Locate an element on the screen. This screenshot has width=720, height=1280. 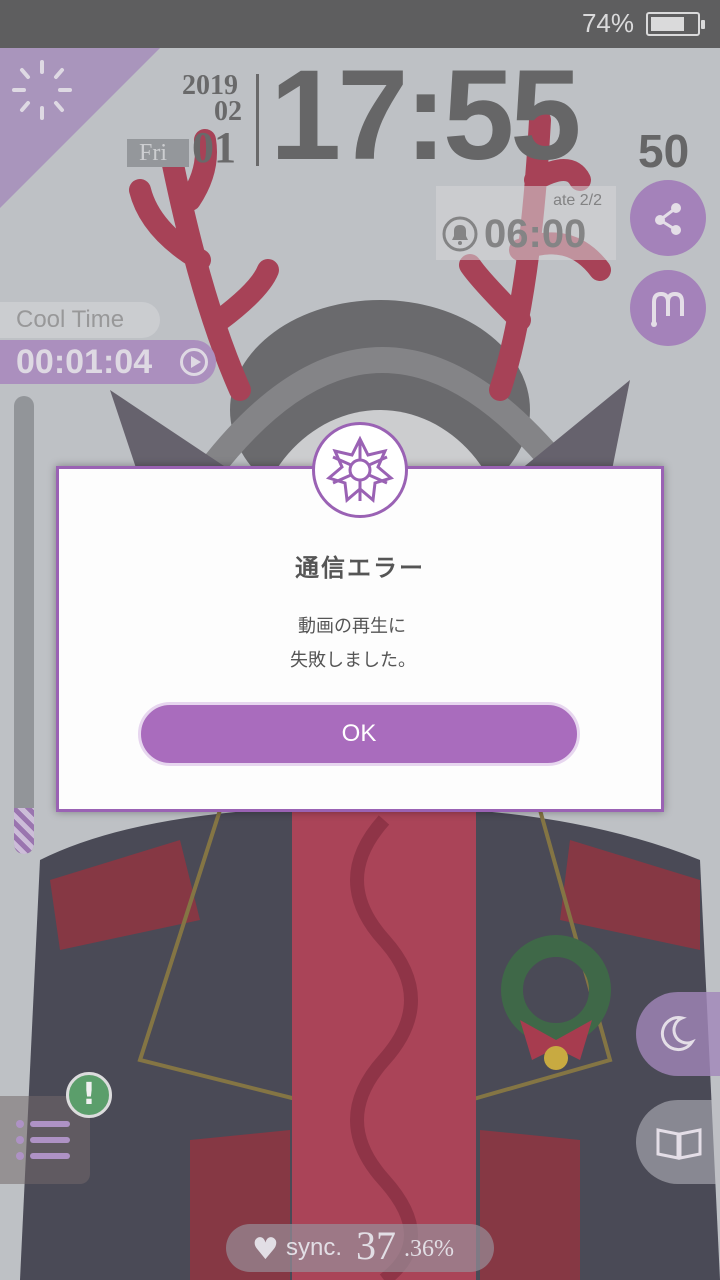
dialog-message-line1: 動画の再生に is located at coordinates (352, 626).